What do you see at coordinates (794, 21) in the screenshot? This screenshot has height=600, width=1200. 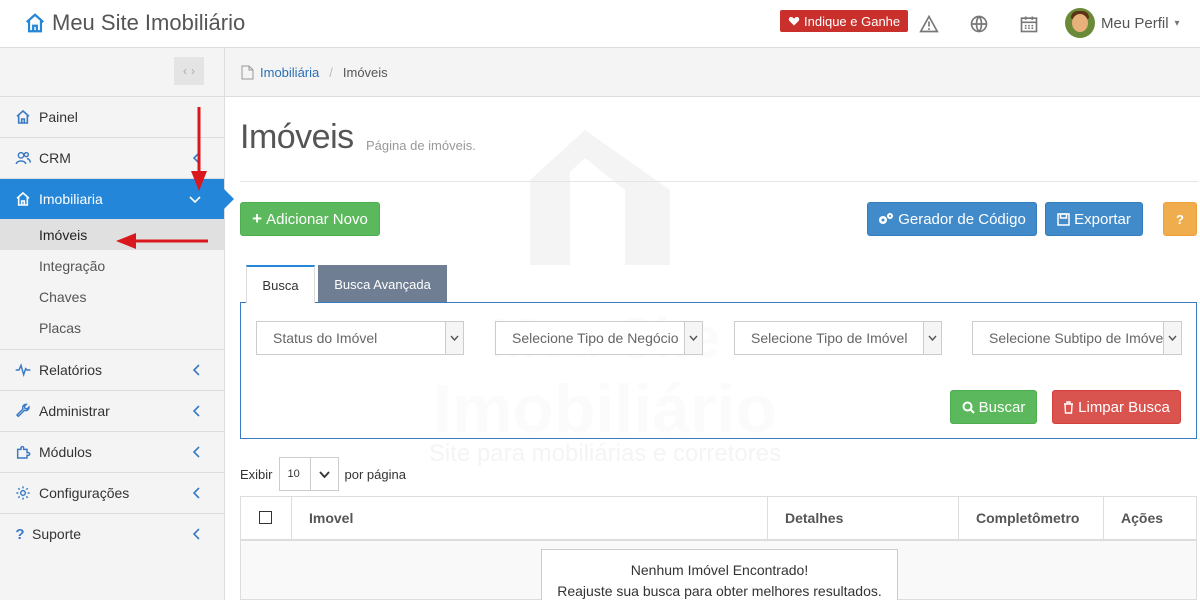 I see `heart-icon` at bounding box center [794, 21].